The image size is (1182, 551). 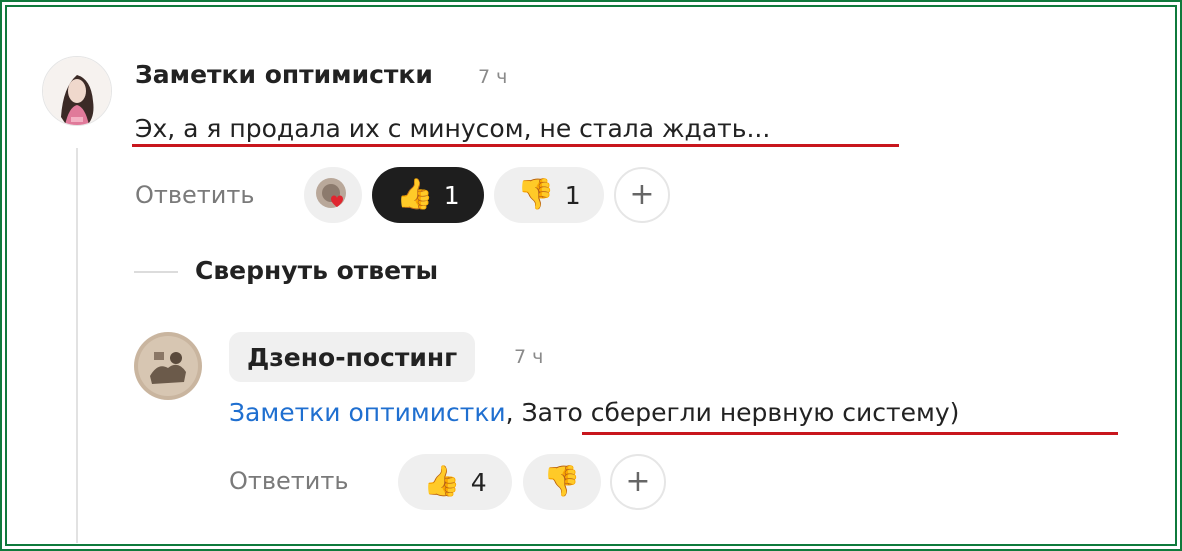 I want to click on avatar-dzeno-posting, so click(x=168, y=366).